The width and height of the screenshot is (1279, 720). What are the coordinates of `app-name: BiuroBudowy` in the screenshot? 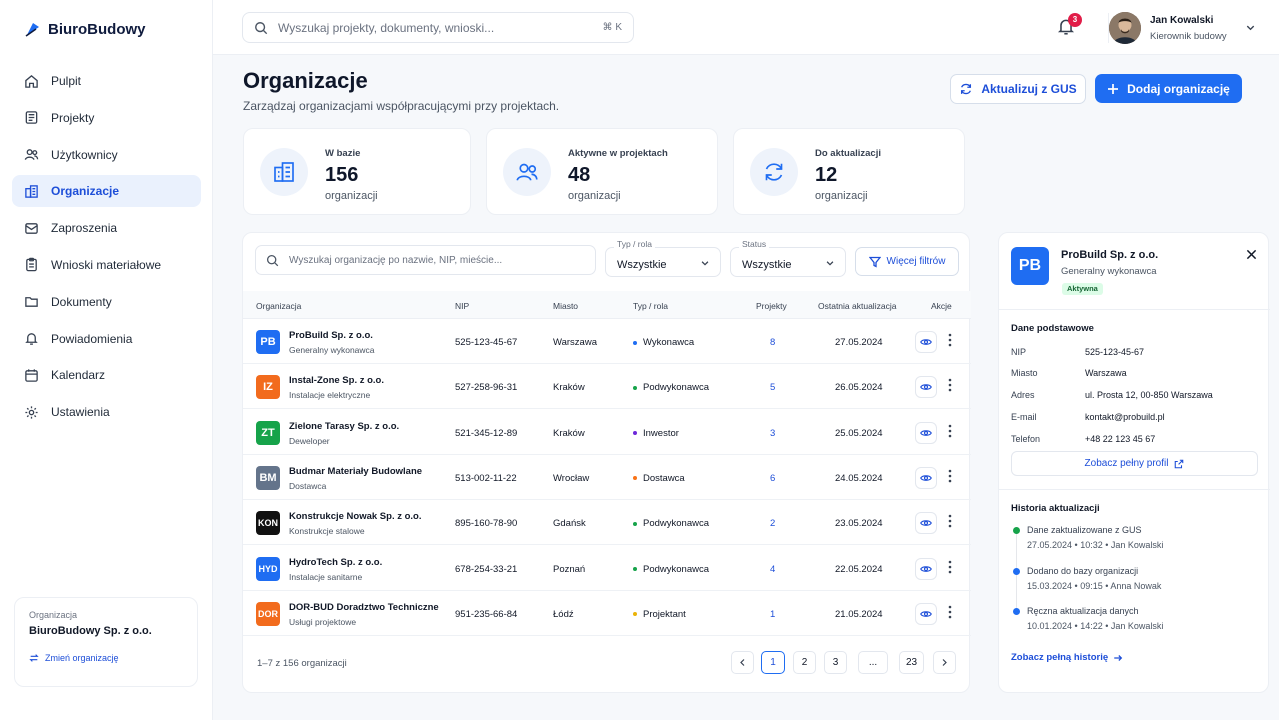 It's located at (97, 29).